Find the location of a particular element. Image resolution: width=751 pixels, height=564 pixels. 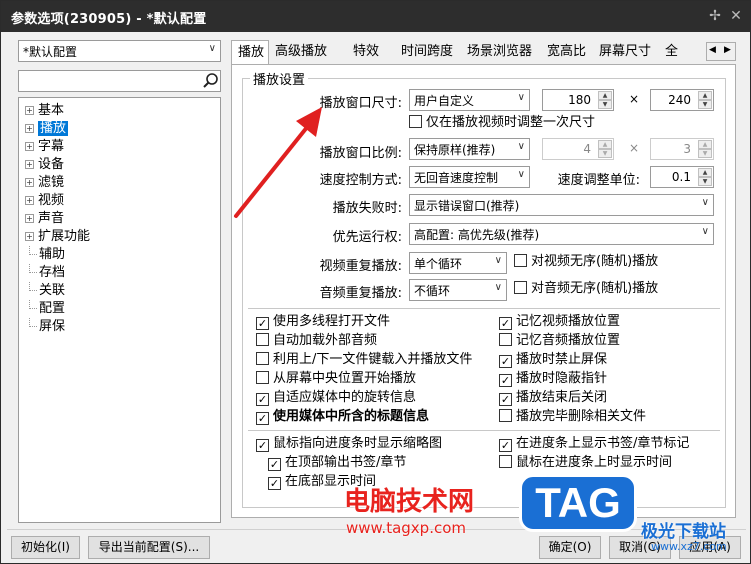

tab: 屏幕尺寸 is located at coordinates (626, 52).